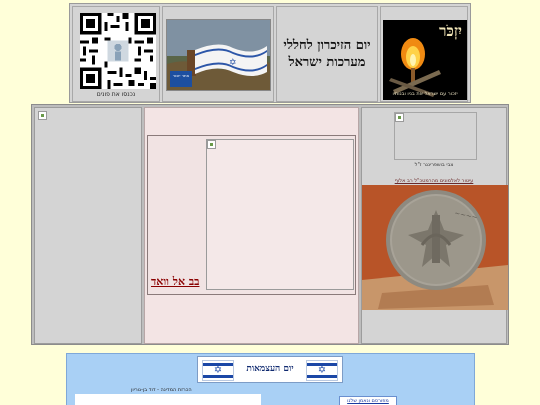 This screenshot has height=405, width=540. What do you see at coordinates (280, 214) in the screenshot?
I see `featured-image` at bounding box center [280, 214].